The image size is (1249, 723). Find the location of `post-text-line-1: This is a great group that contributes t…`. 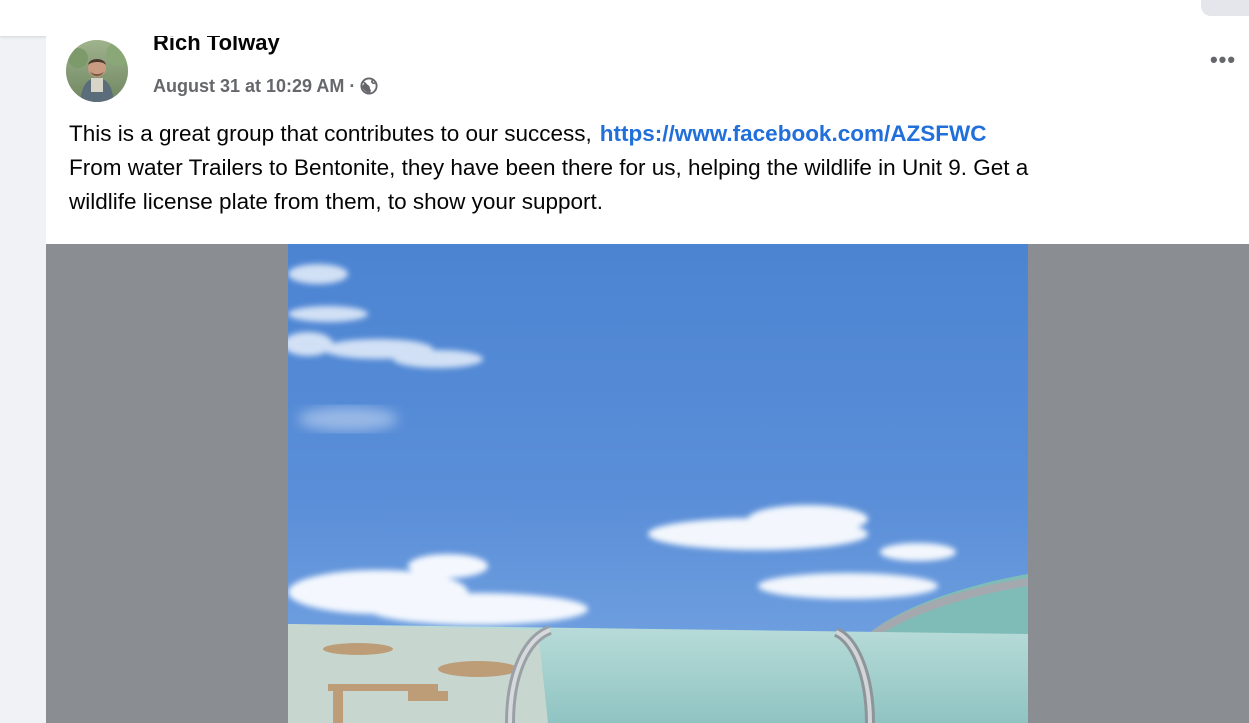

post-text-line-1: This is a great group that contributes t… is located at coordinates (659, 134).